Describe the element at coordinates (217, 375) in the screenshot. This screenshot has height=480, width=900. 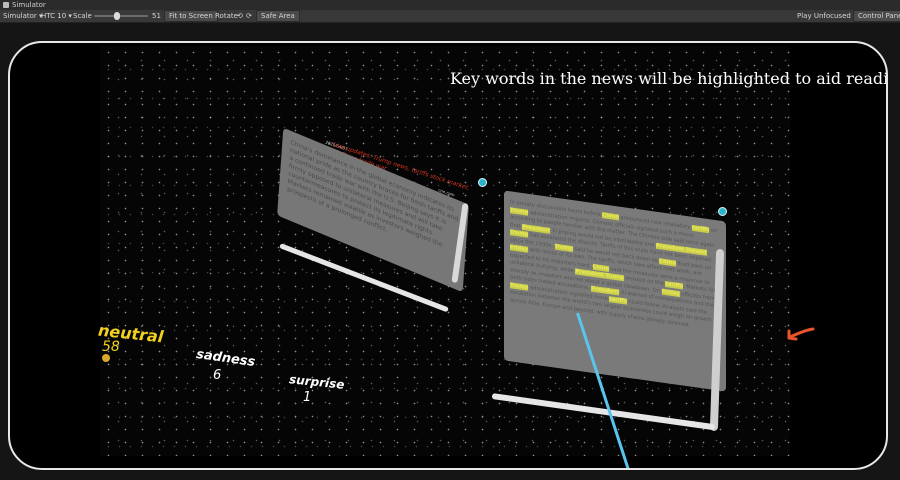
I see `emotion-value-sadness: 6` at that location.